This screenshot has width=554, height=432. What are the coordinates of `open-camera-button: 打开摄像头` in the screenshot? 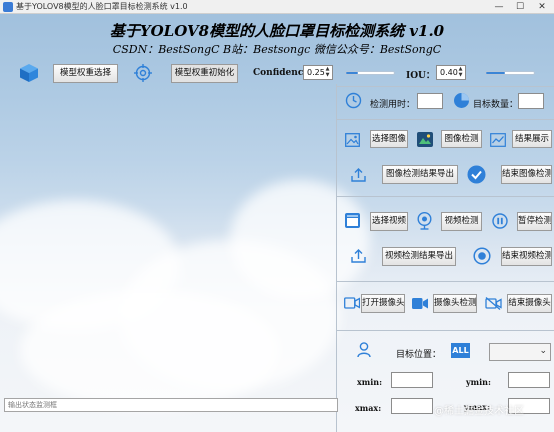 It's located at (383, 303).